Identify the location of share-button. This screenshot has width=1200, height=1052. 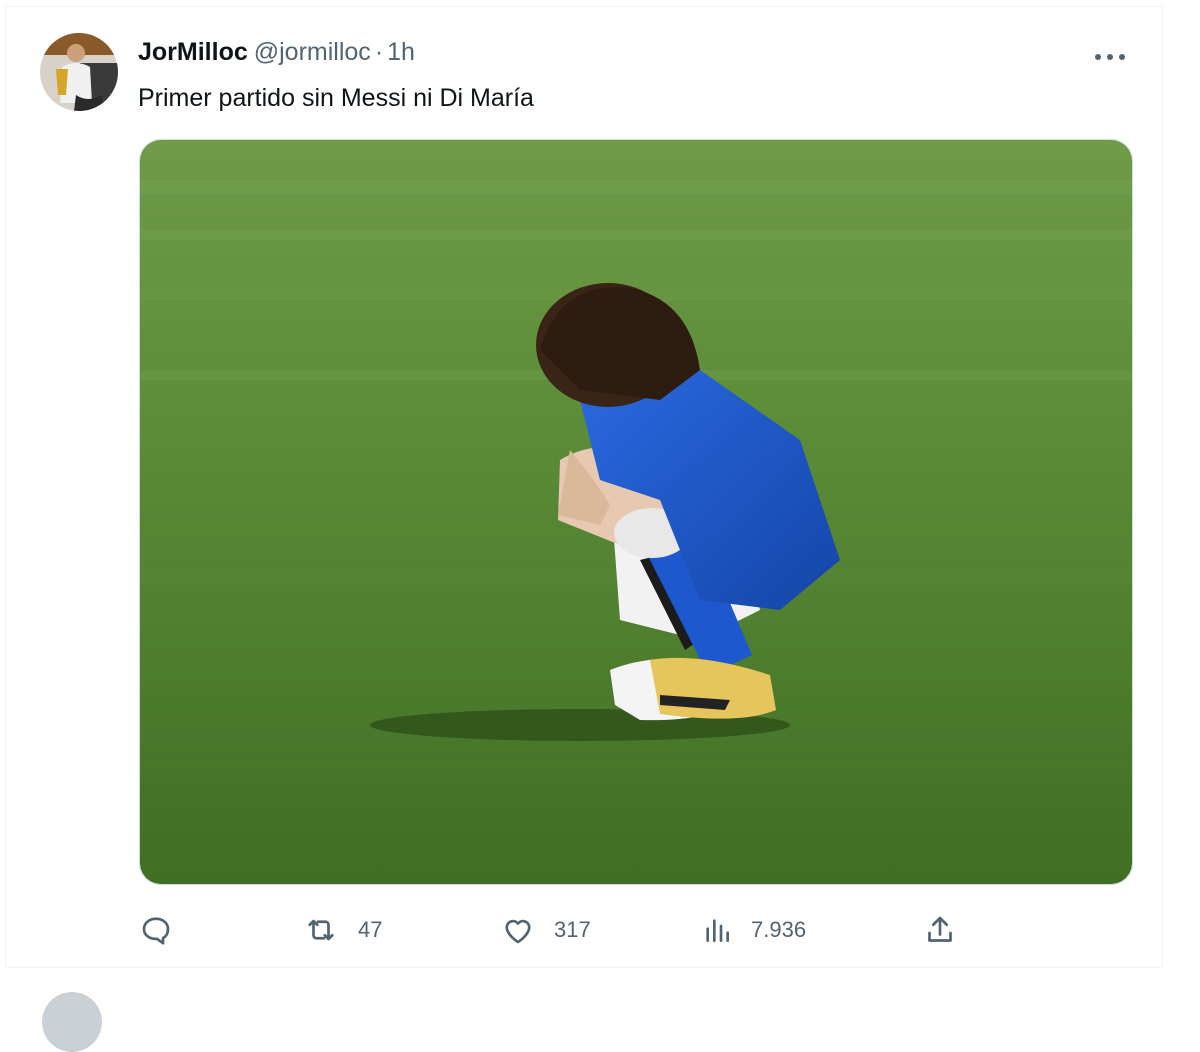
(940, 930).